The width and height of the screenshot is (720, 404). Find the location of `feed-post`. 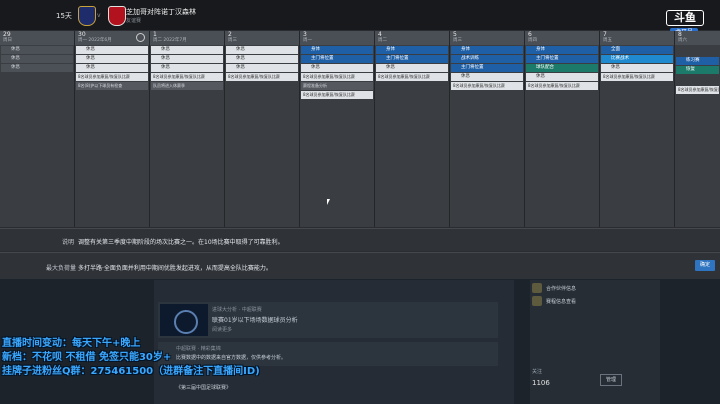

feed-post is located at coordinates (328, 320).